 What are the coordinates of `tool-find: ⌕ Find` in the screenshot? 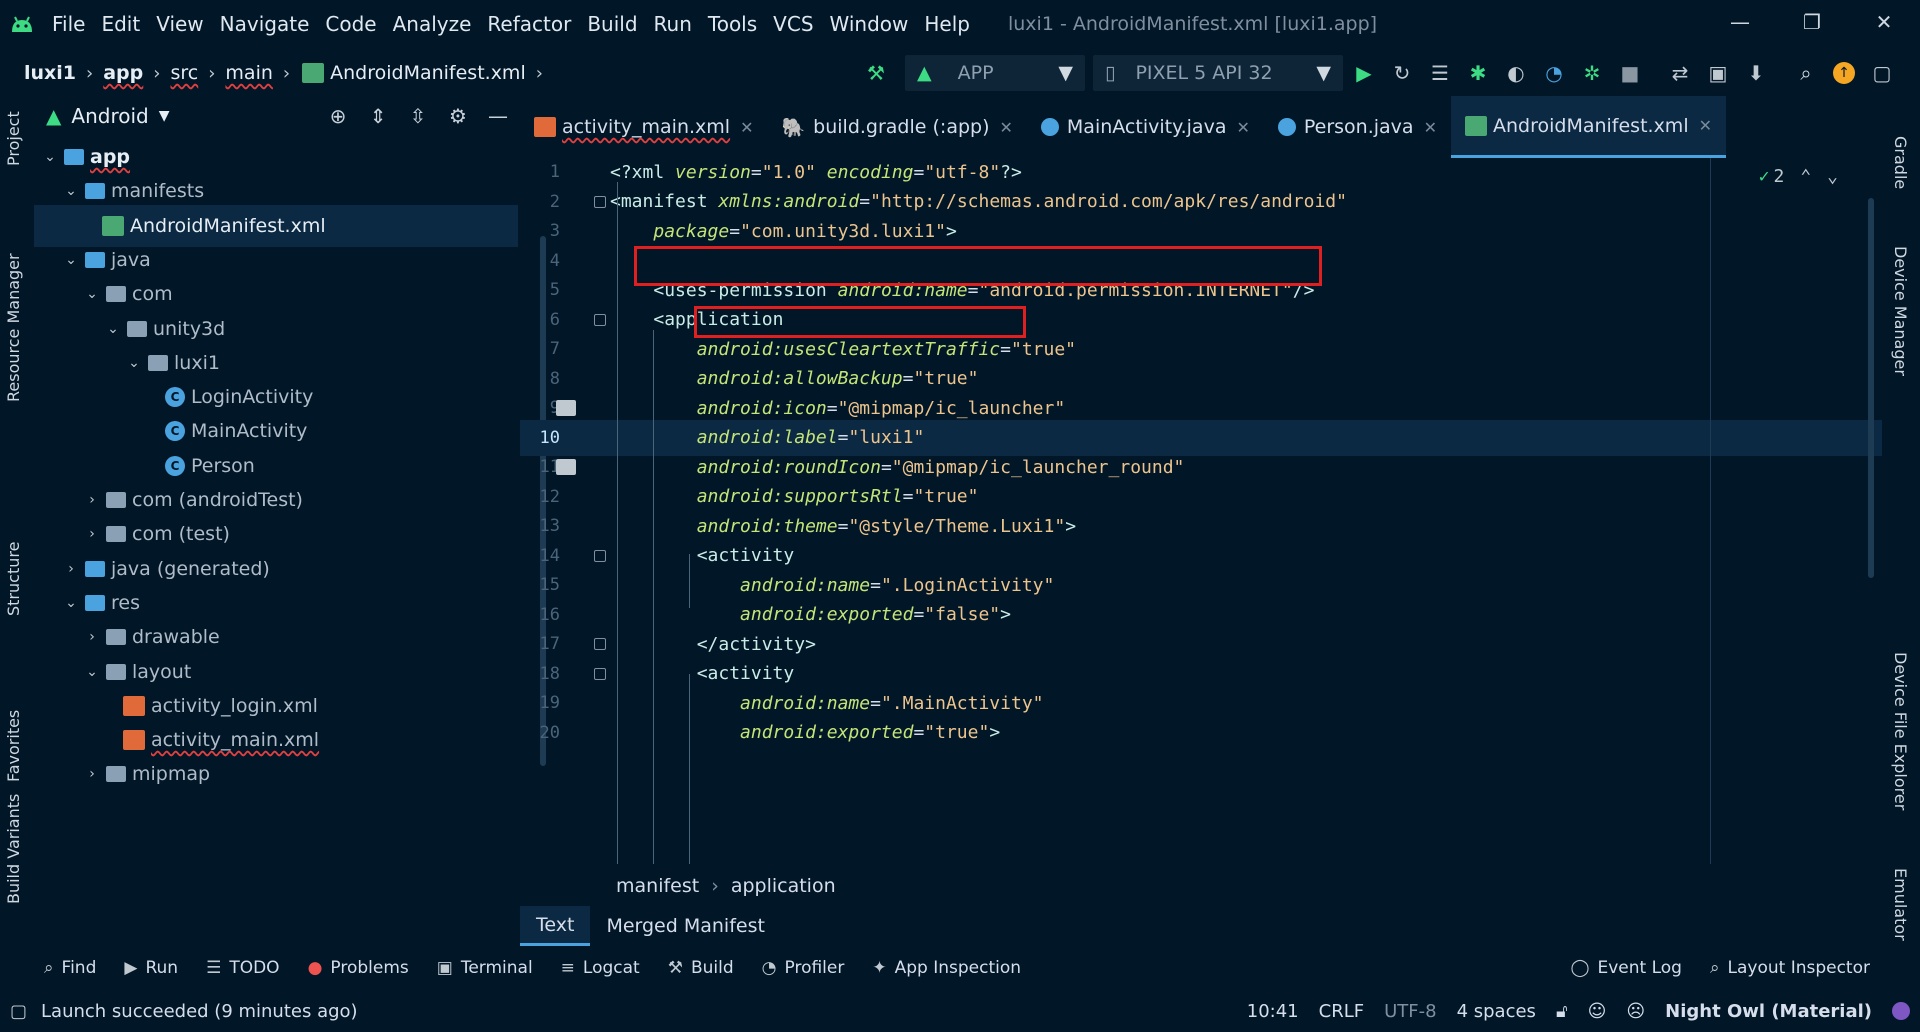 It's located at (70, 968).